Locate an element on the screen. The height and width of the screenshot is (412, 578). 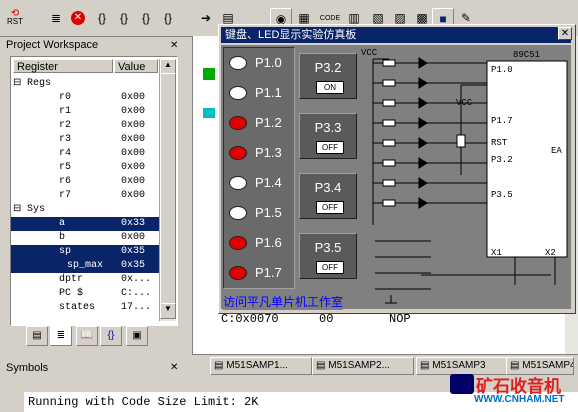
watermark-url: WWW.CNHAM.NET is located at coordinates (519, 399).